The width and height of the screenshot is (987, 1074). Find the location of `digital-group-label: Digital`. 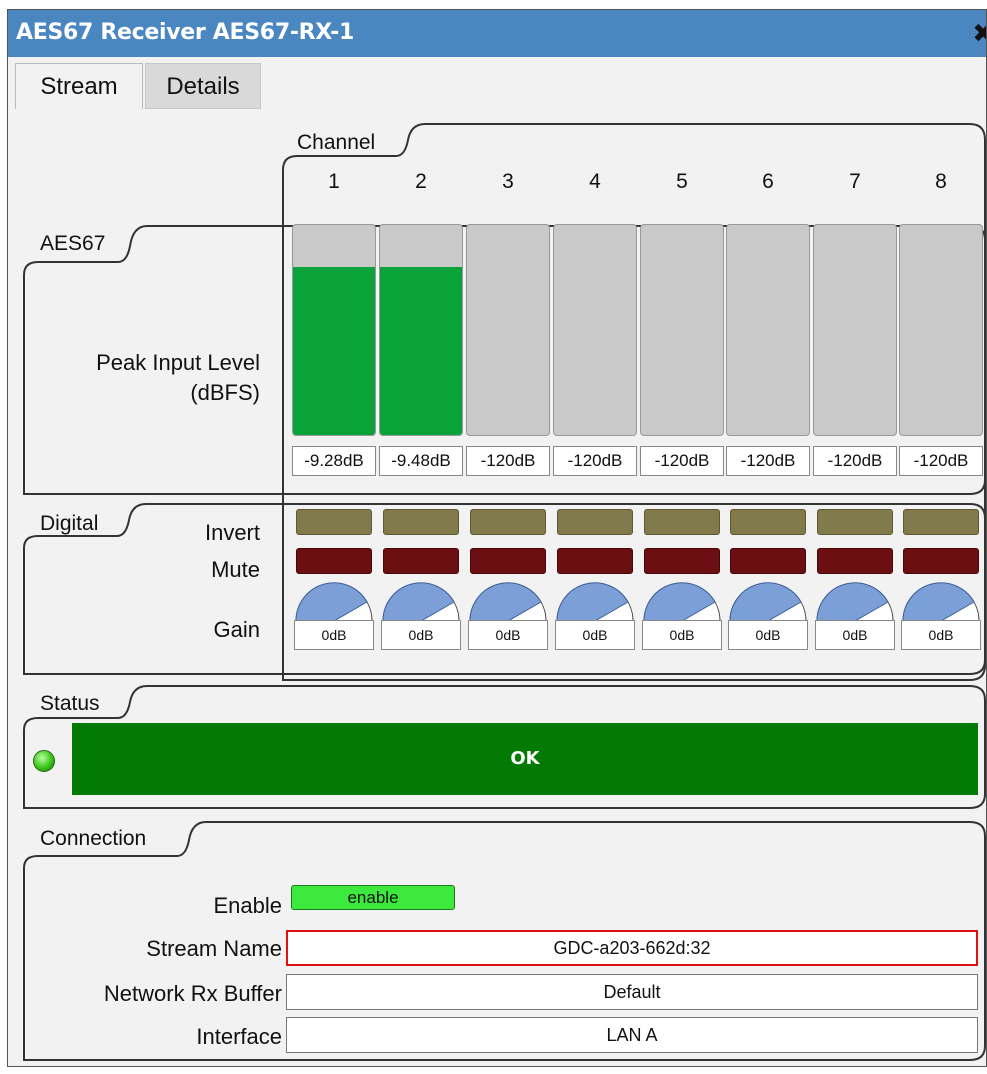

digital-group-label: Digital is located at coordinates (69, 523).